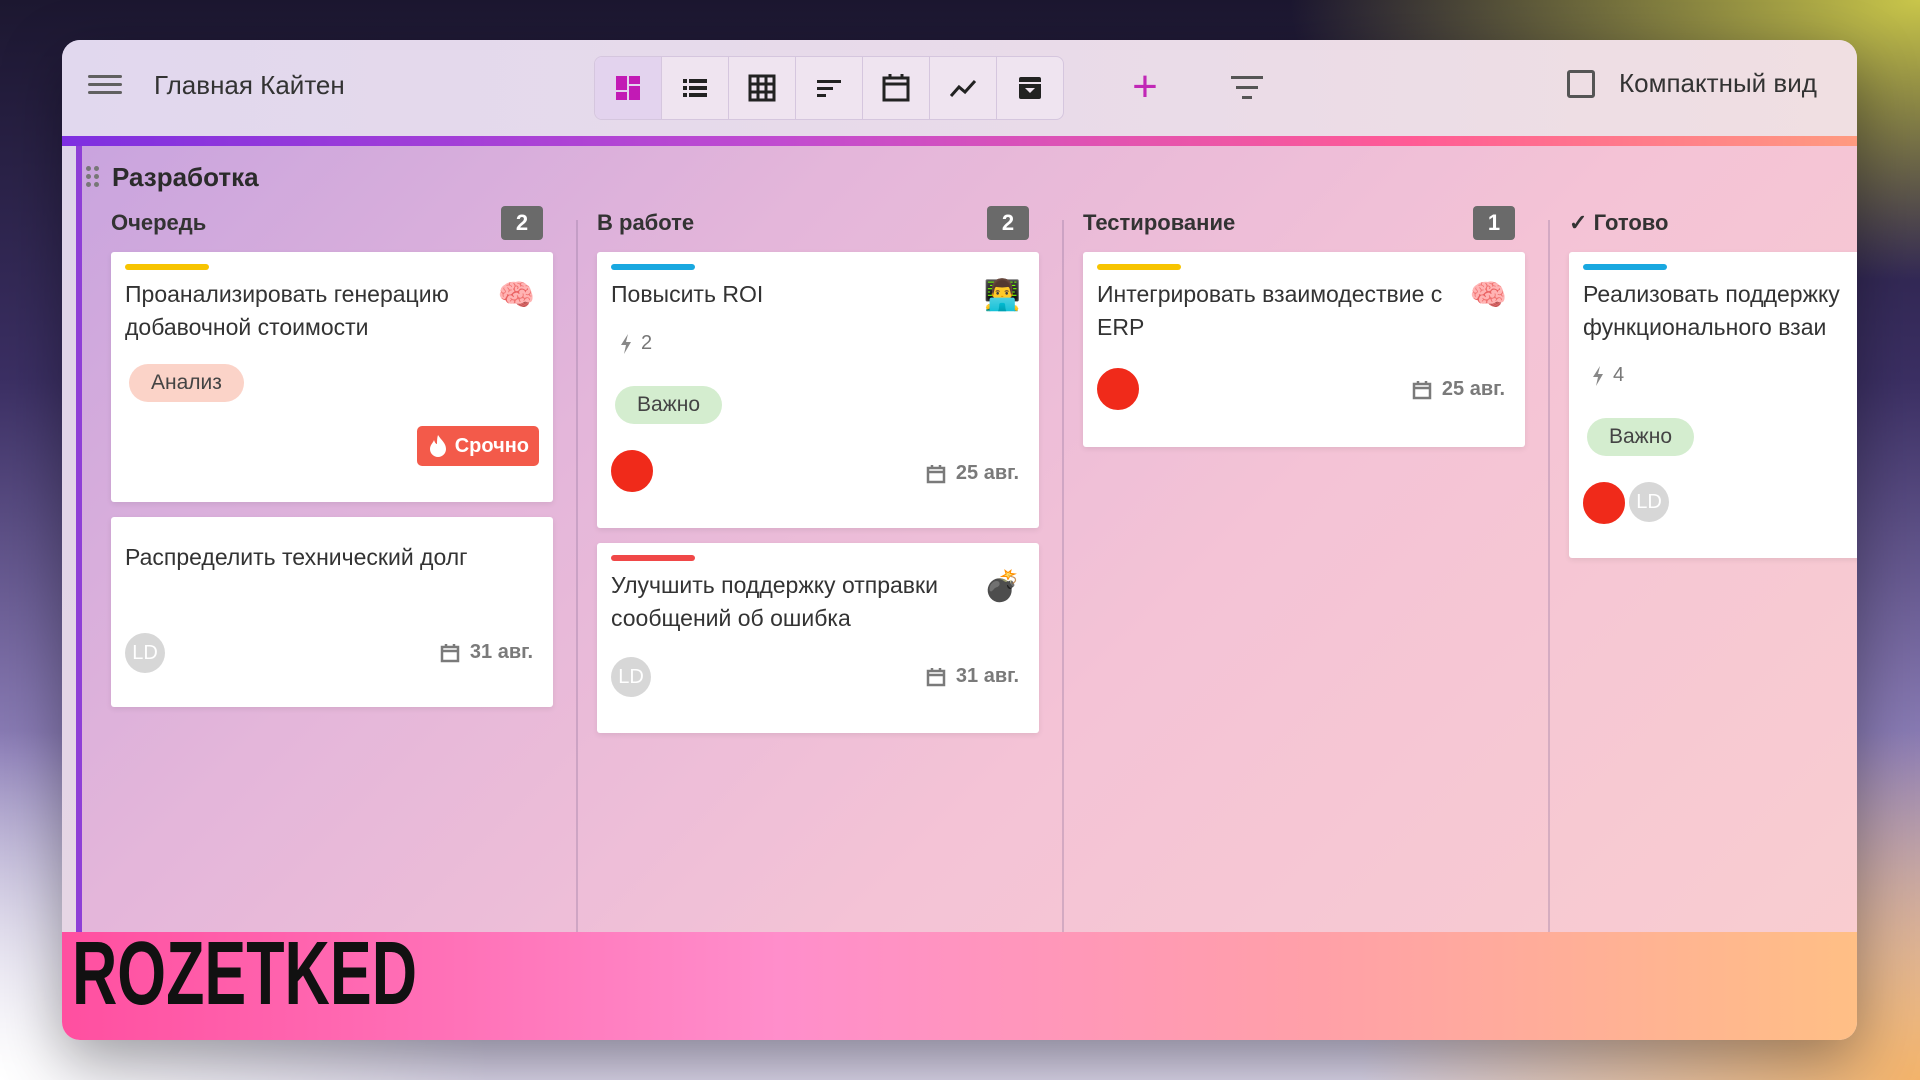 The image size is (1920, 1080). Describe the element at coordinates (1494, 223) in the screenshot. I see `column-count-badge: 1` at that location.